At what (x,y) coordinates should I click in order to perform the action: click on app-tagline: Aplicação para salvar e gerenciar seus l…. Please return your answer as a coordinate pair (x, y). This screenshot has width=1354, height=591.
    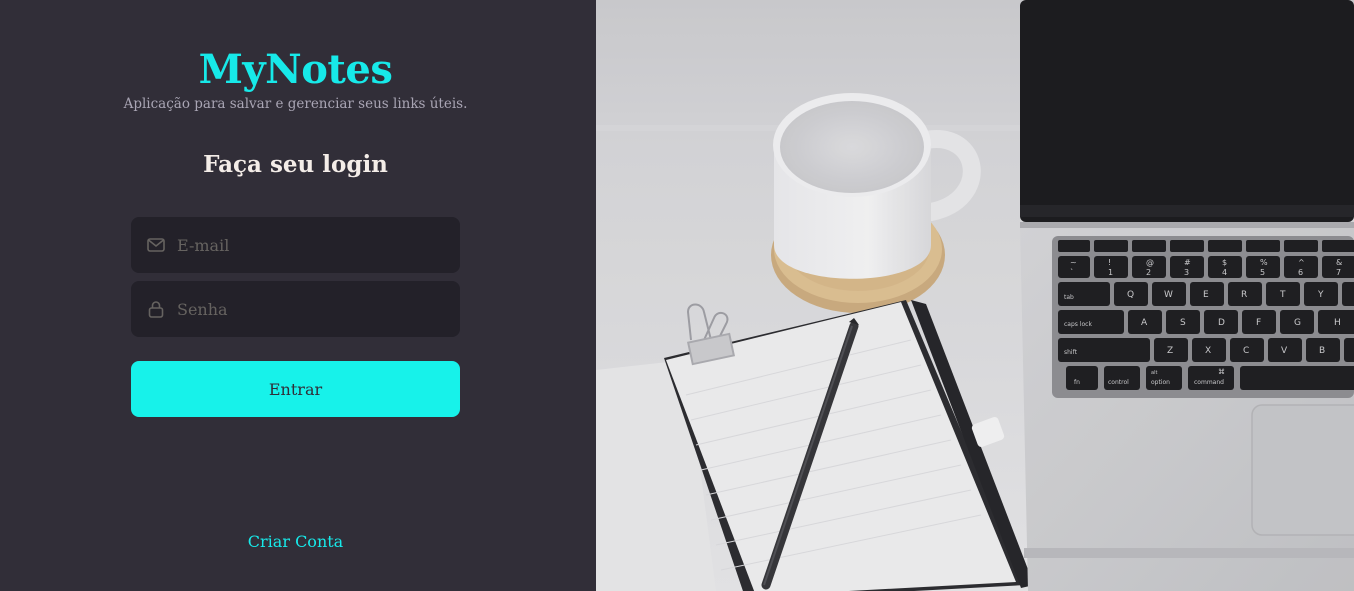
    Looking at the image, I should click on (295, 104).